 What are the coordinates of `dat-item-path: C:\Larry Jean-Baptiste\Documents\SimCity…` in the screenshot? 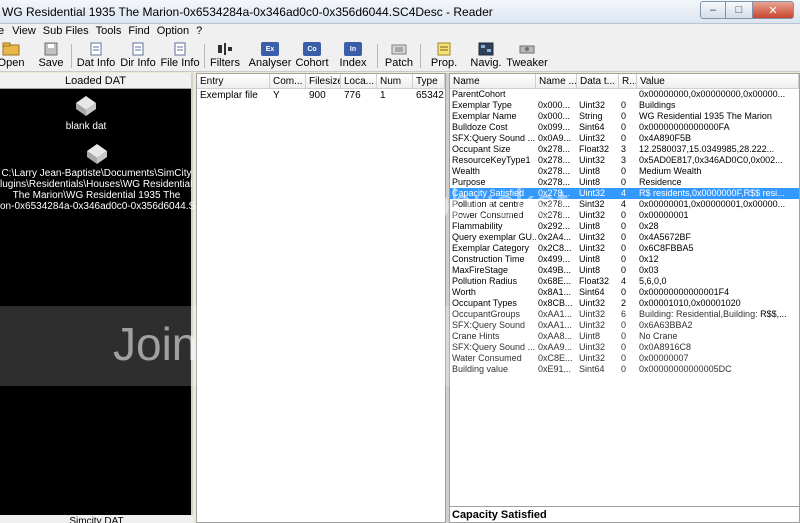 It's located at (115, 190).